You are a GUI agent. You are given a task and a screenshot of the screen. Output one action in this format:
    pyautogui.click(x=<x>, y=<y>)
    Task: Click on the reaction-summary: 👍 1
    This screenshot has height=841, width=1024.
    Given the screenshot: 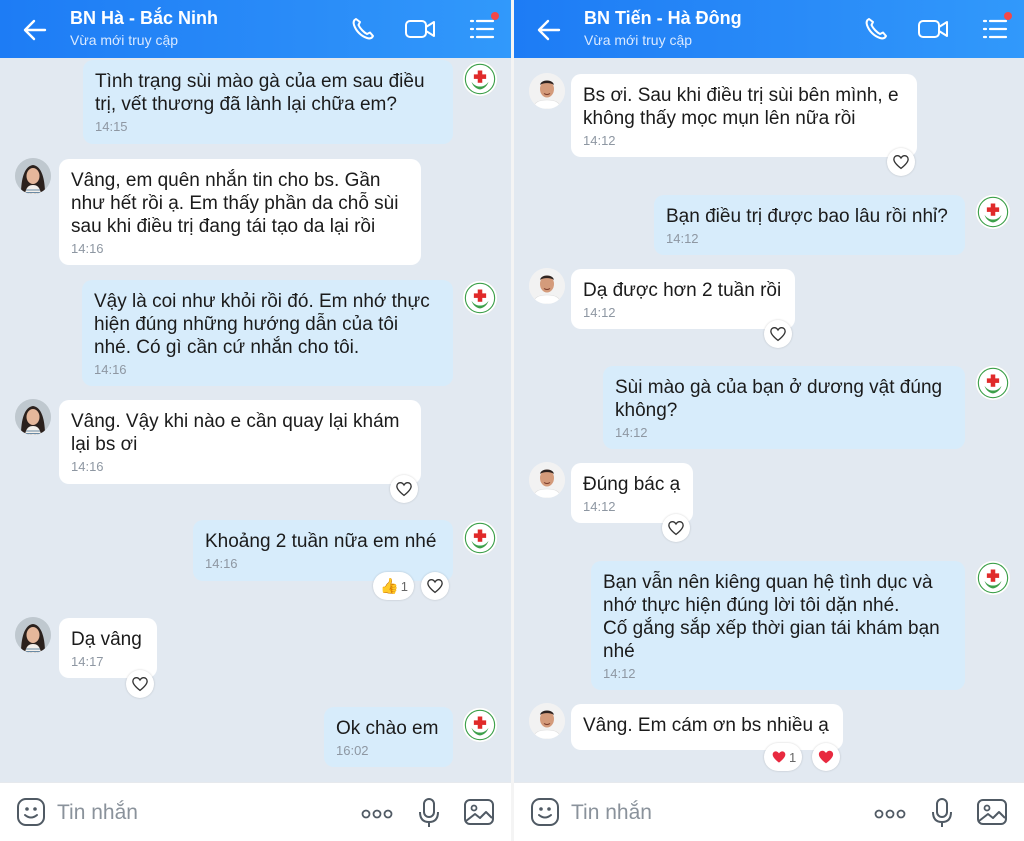 What is the action you would take?
    pyautogui.click(x=393, y=586)
    